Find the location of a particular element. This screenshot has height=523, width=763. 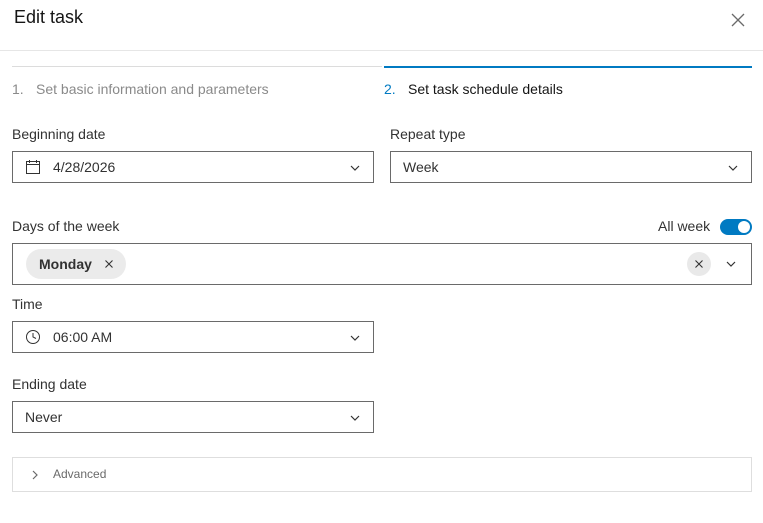

all-week-label: All week is located at coordinates (684, 226).